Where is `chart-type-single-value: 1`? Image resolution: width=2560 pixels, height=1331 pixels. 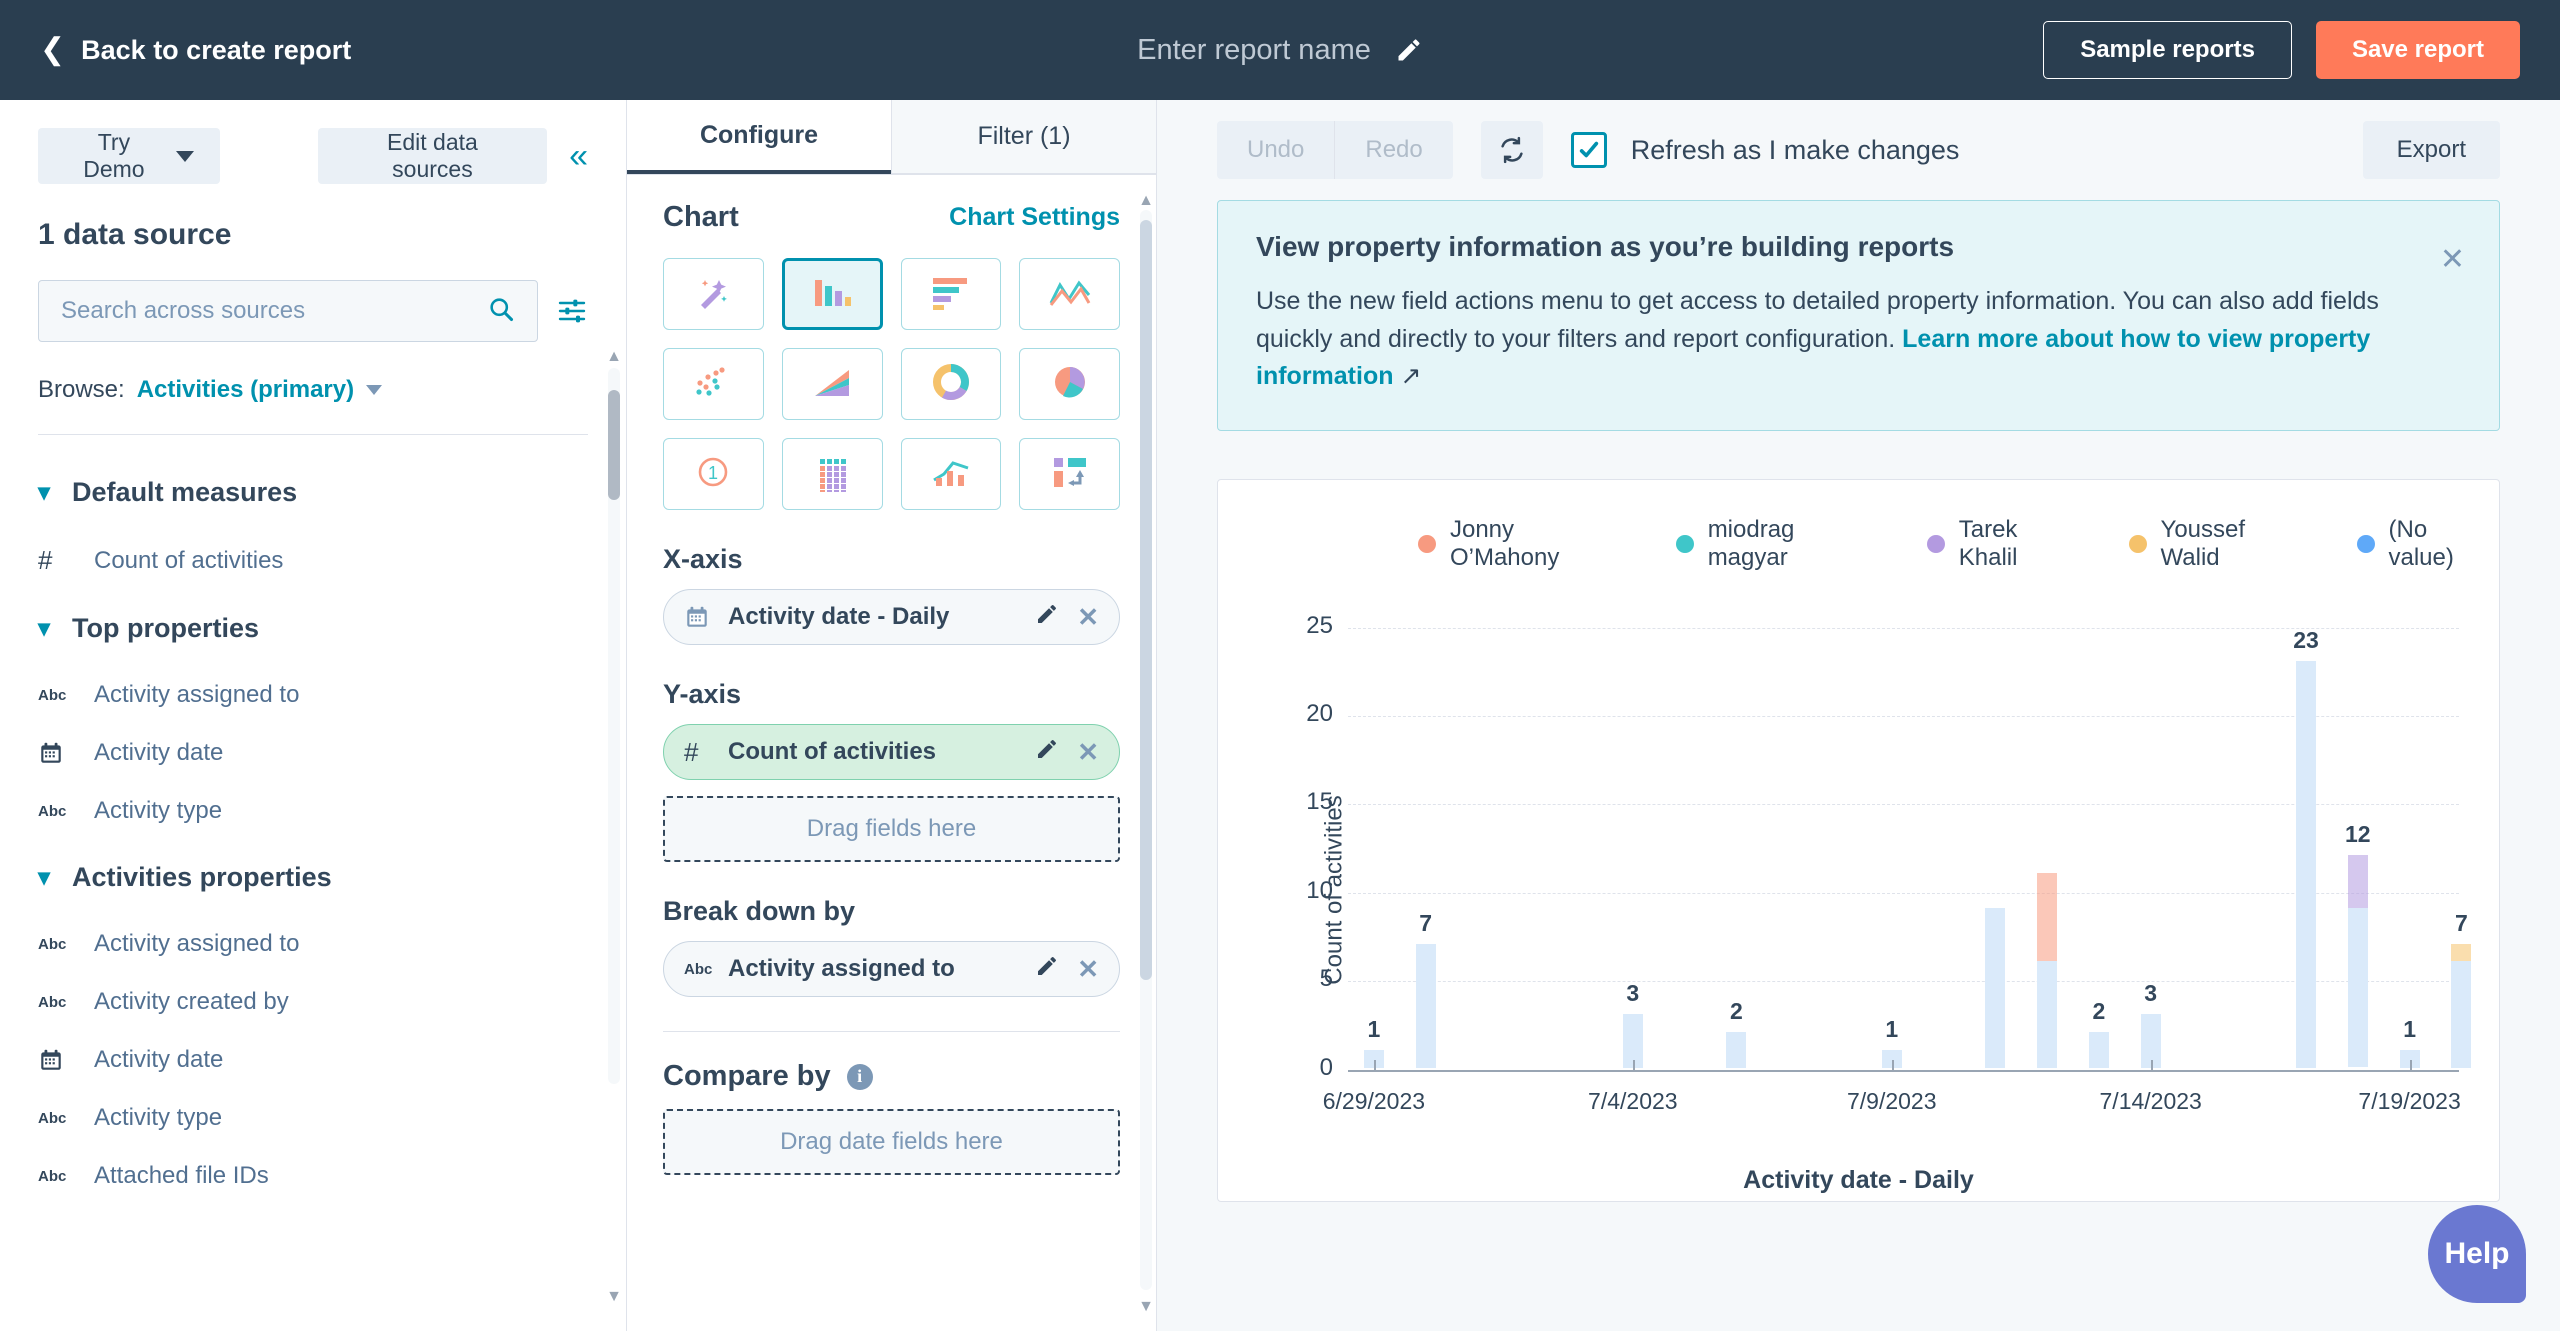
chart-type-single-value: 1 is located at coordinates (713, 474).